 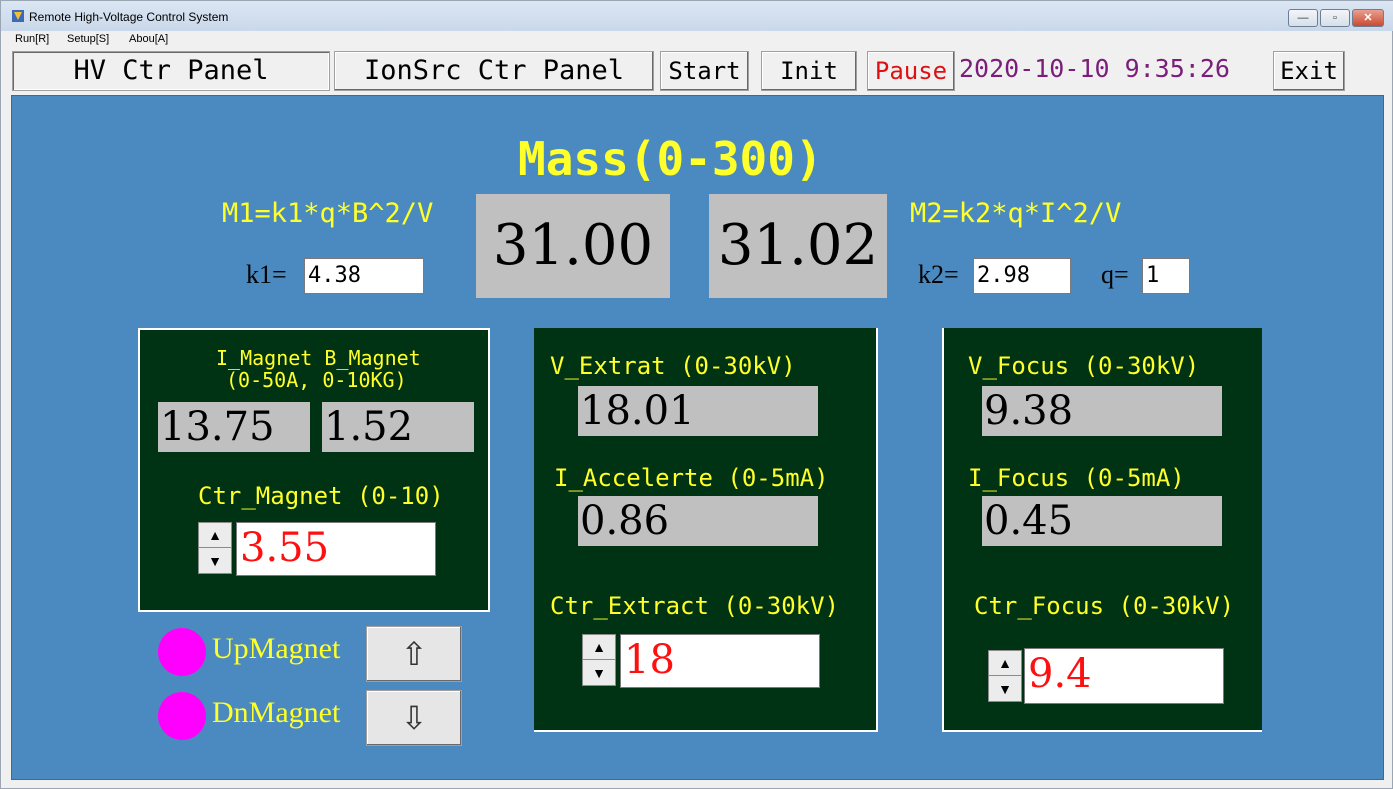 What do you see at coordinates (1115, 274) in the screenshot?
I see `q-label: q=` at bounding box center [1115, 274].